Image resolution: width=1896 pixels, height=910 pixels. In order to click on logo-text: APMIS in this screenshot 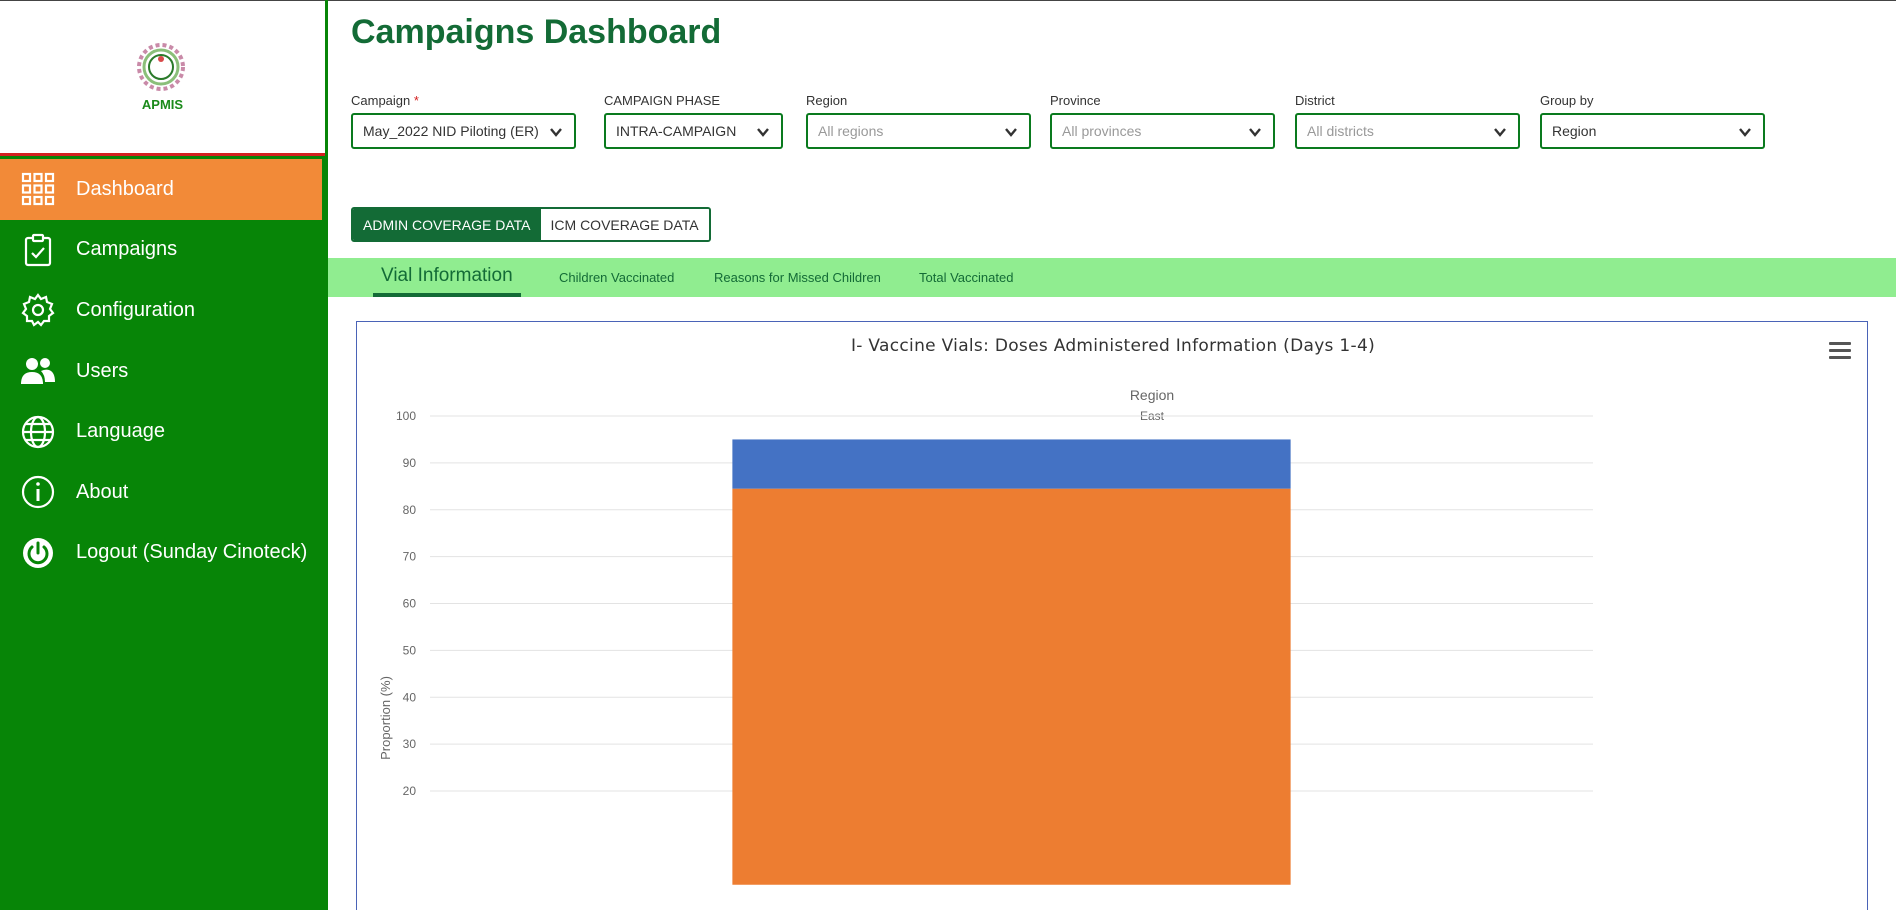, I will do `click(162, 104)`.